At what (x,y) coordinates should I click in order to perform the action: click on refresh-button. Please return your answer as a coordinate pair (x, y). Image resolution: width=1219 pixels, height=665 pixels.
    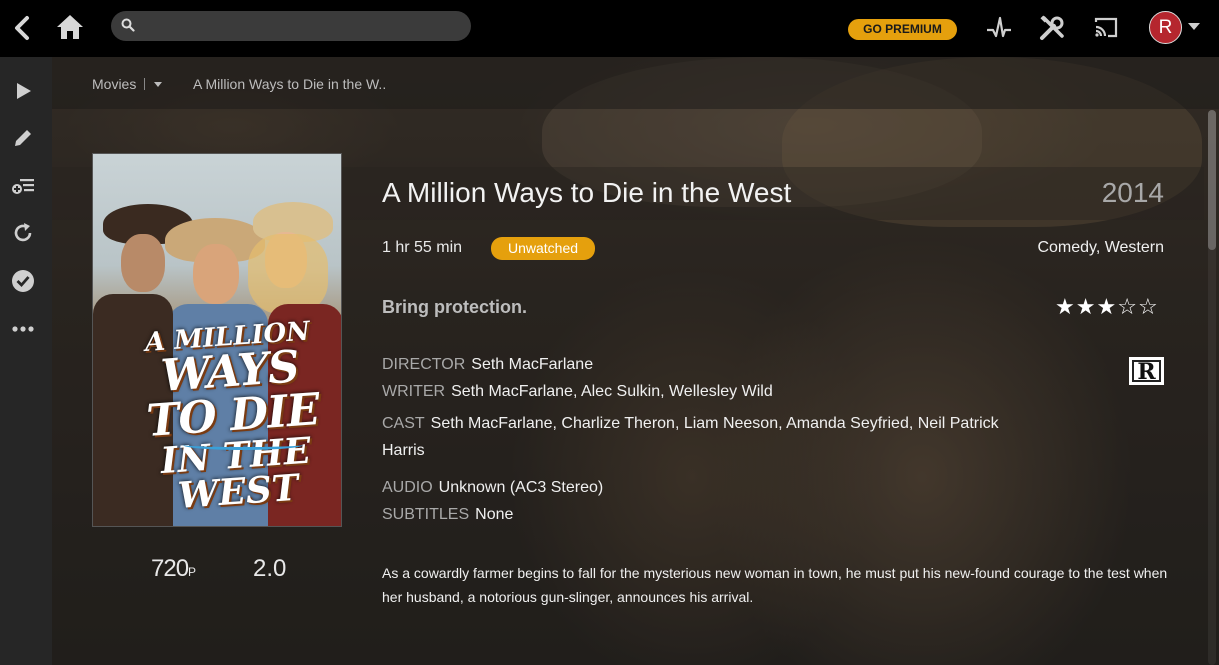
    Looking at the image, I should click on (23, 233).